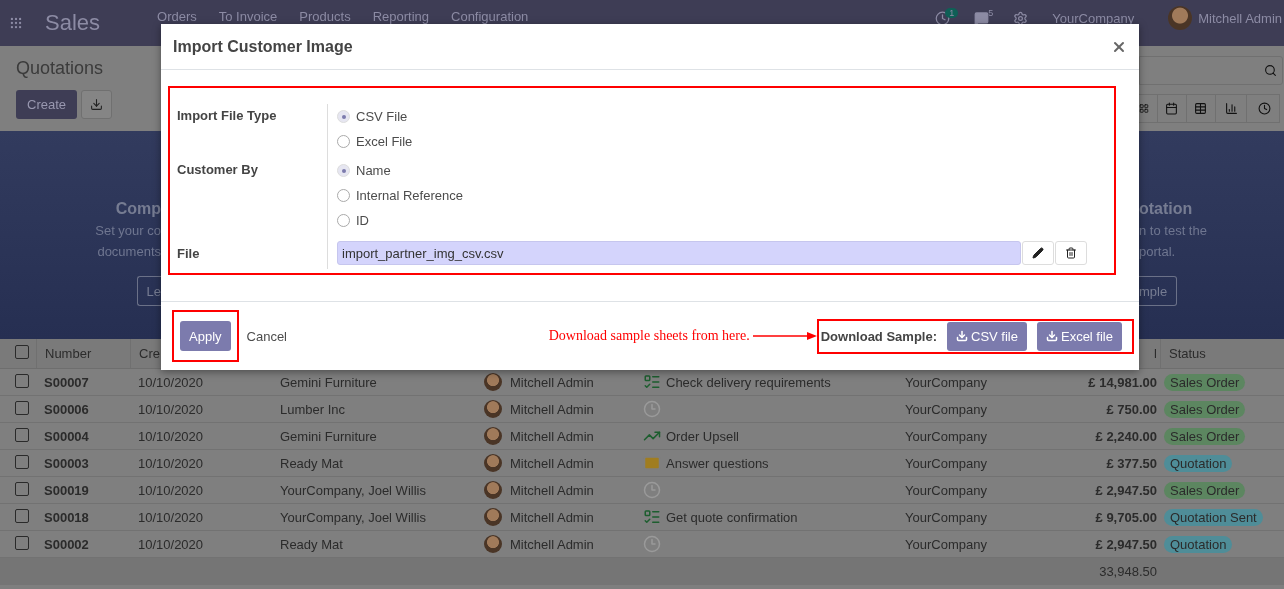 The width and height of the screenshot is (1284, 589). What do you see at coordinates (128, 231) in the screenshot?
I see `banner-text: Set your co` at bounding box center [128, 231].